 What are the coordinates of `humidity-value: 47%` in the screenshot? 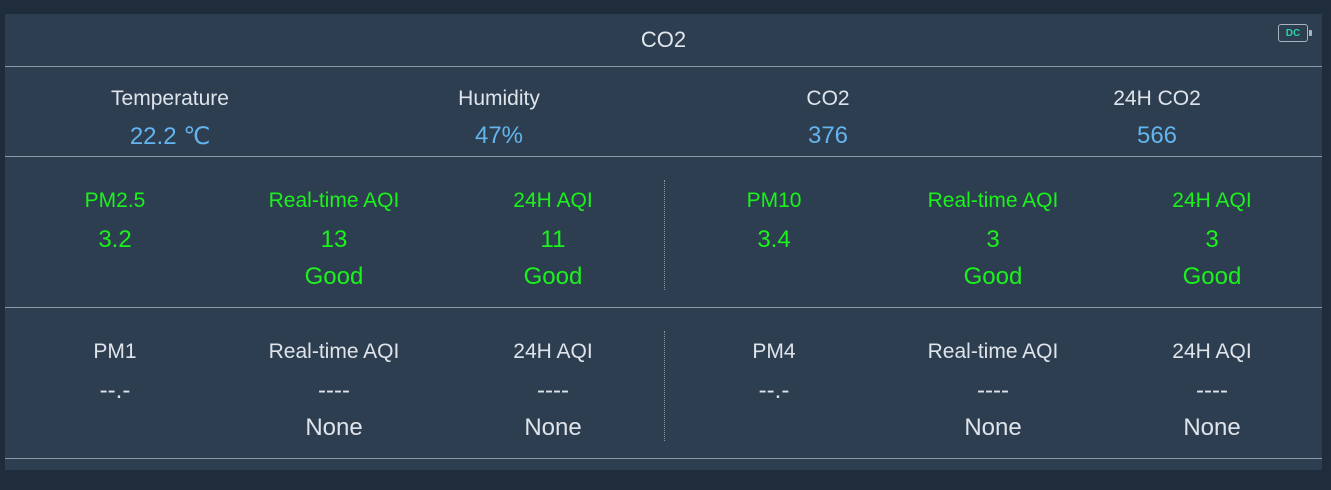 It's located at (499, 135).